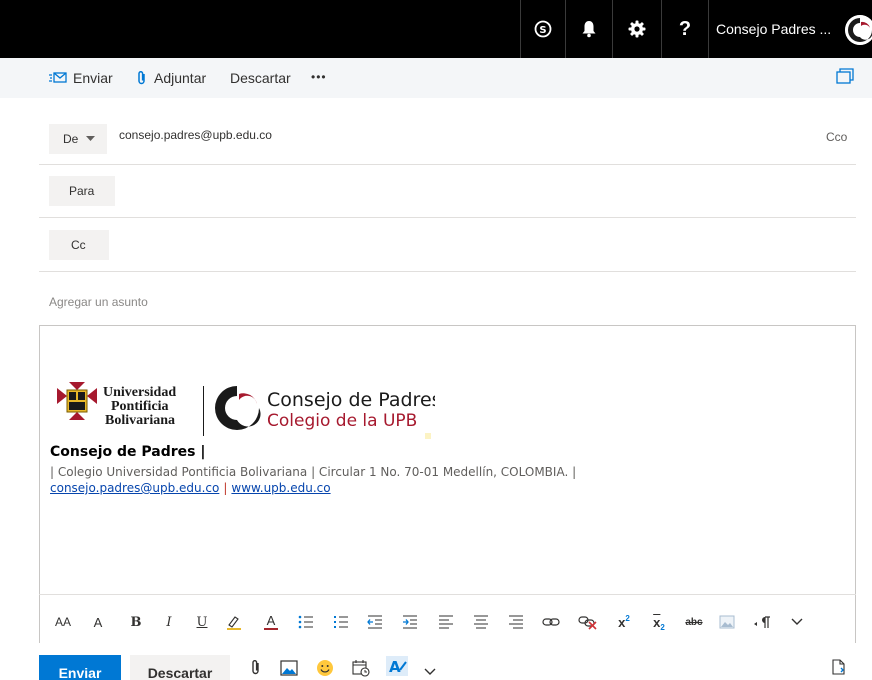 This screenshot has height=680, width=872. I want to click on superscript-icon: x, so click(622, 622).